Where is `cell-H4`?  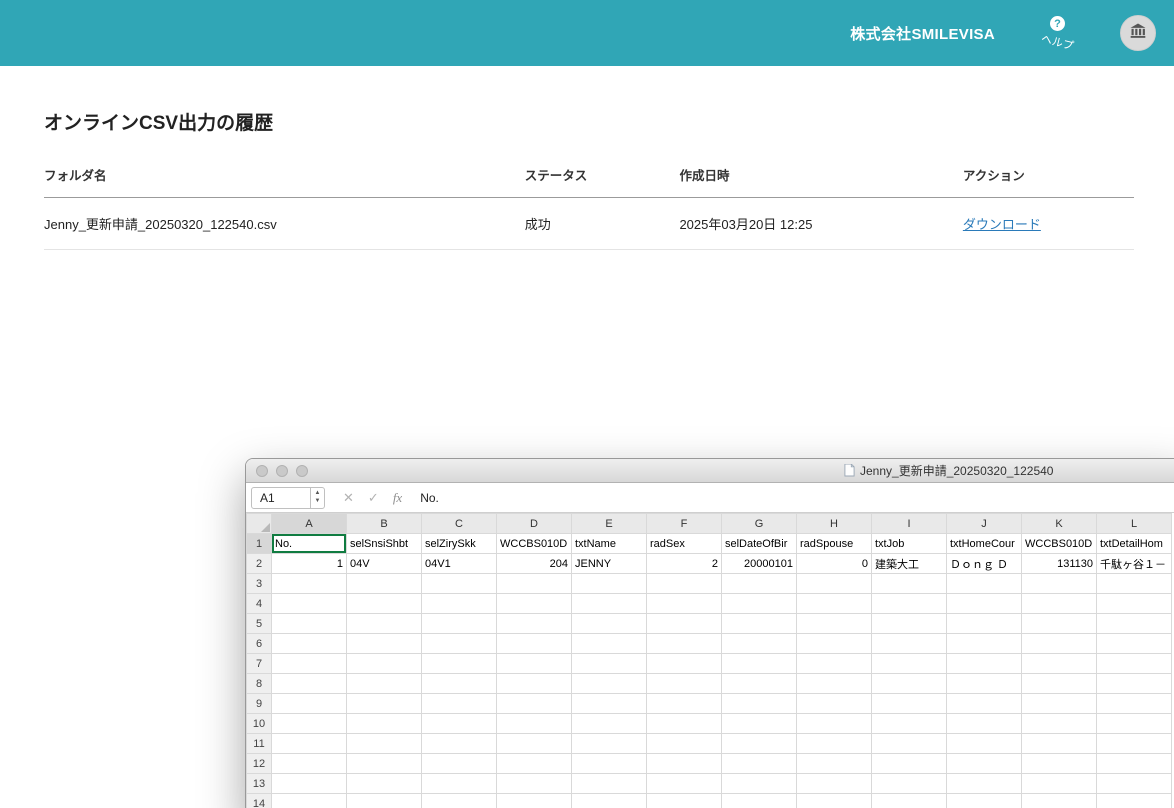 cell-H4 is located at coordinates (834, 603).